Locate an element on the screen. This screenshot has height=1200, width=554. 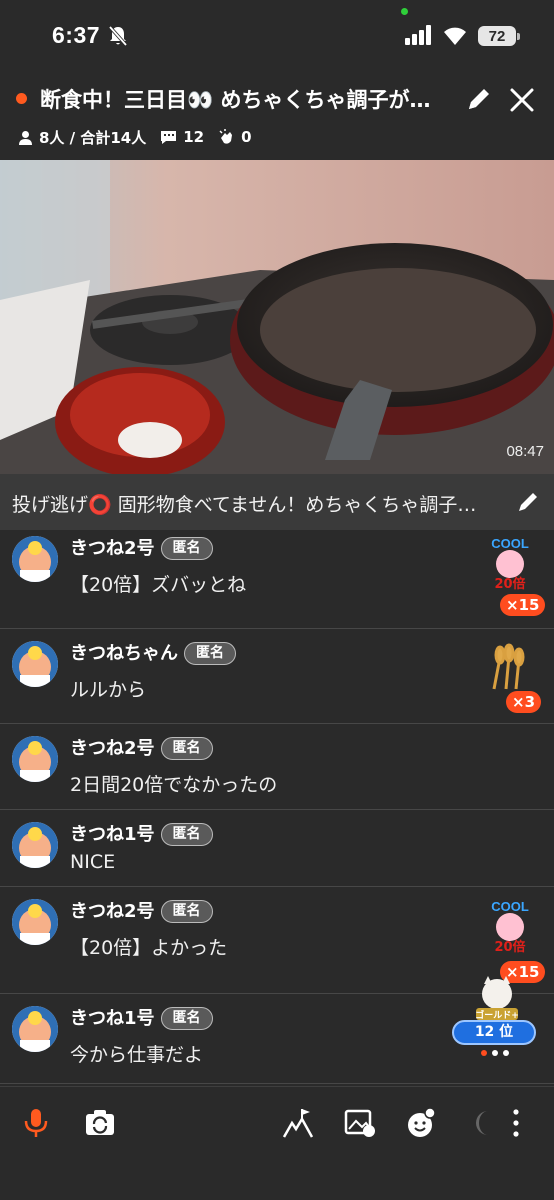
wheat-gift-icon is located at coordinates (508, 666).